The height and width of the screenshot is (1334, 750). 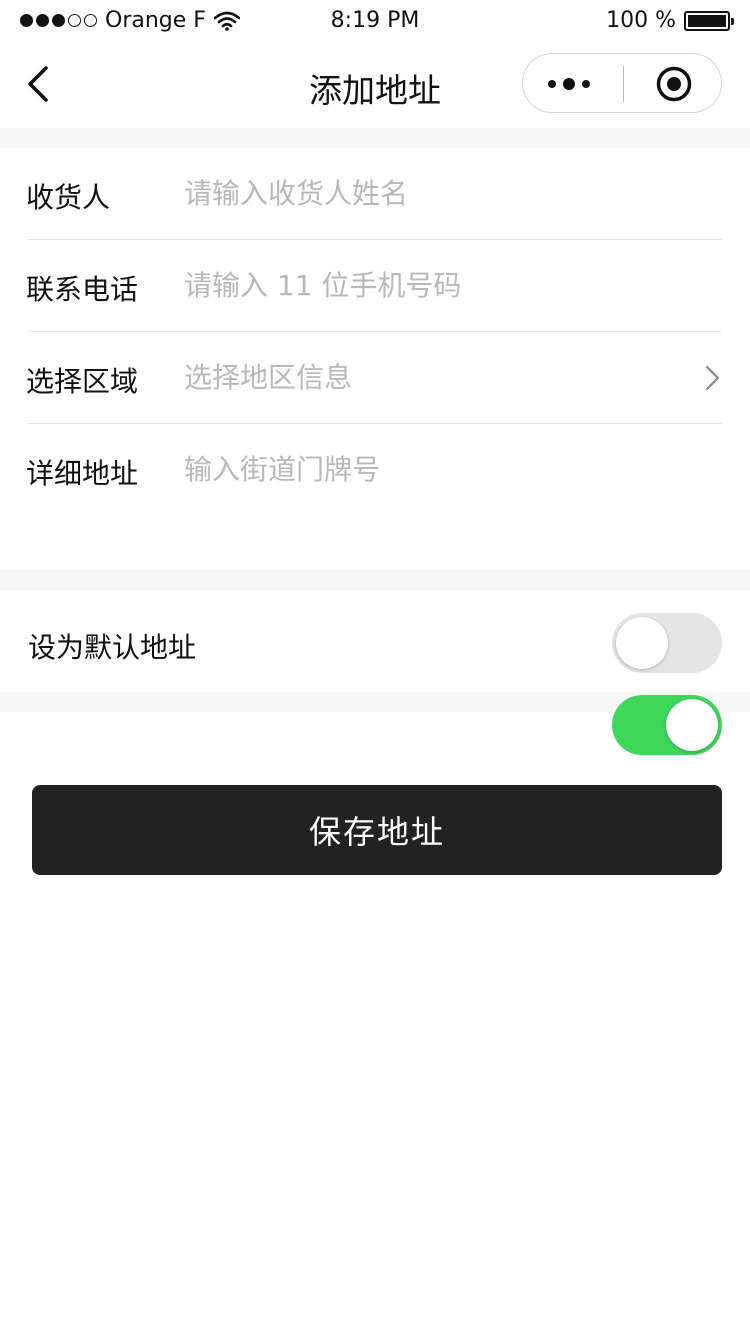 What do you see at coordinates (712, 378) in the screenshot?
I see `chevron-right-icon` at bounding box center [712, 378].